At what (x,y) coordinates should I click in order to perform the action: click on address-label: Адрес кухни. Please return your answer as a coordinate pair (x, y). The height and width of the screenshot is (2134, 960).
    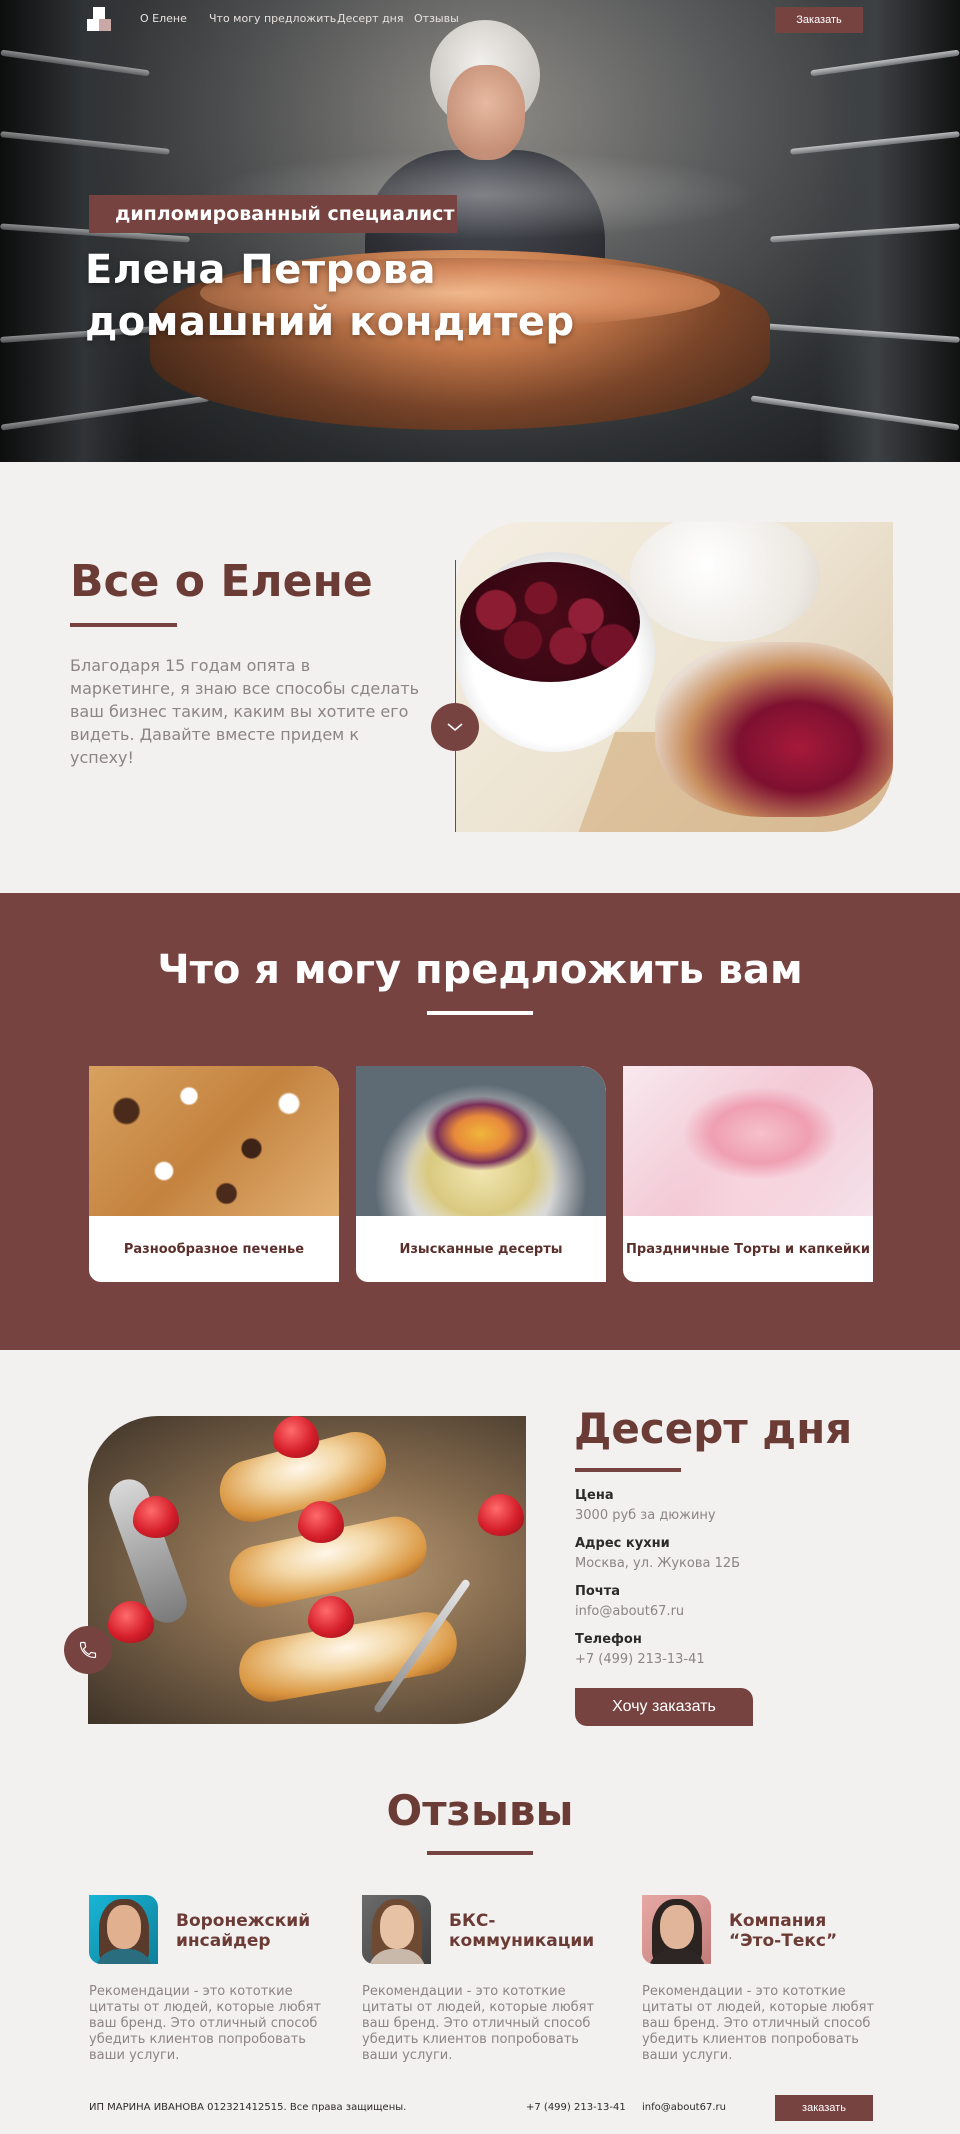
    Looking at the image, I should click on (622, 1543).